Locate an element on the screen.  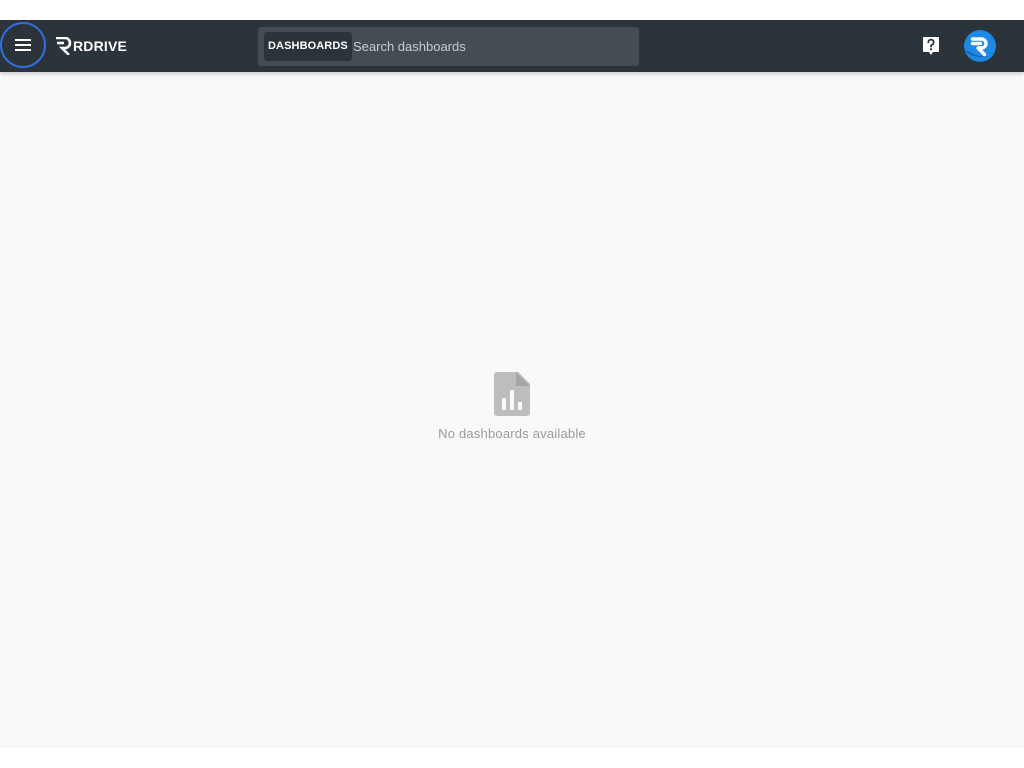
empty-state-message: No dashboards available is located at coordinates (512, 433).